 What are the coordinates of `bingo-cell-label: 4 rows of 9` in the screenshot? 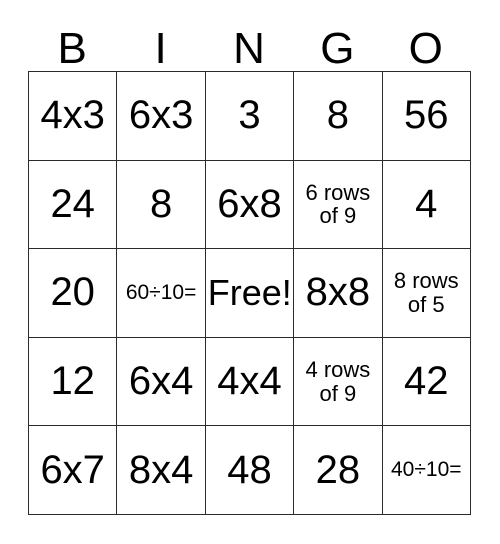 It's located at (338, 381).